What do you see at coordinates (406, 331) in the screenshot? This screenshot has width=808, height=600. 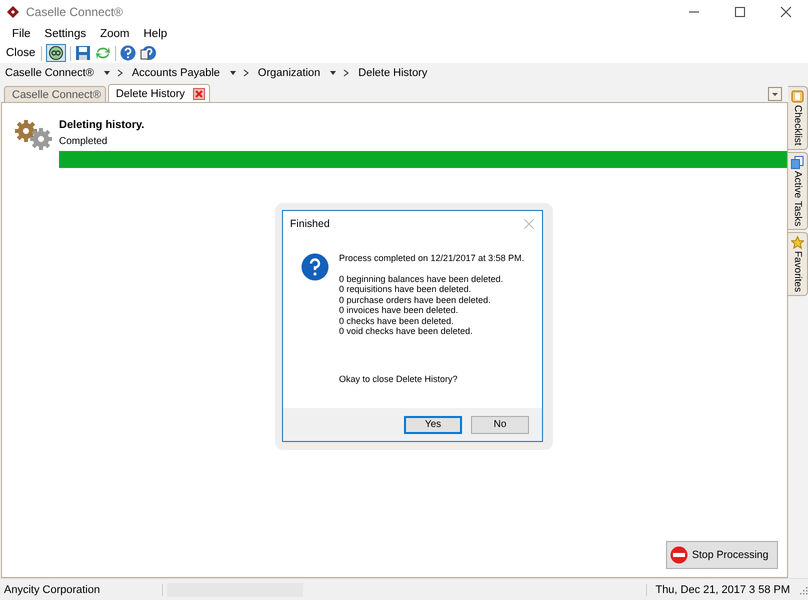 I see `deleted-count-line: 0 void checks have been deleted.` at bounding box center [406, 331].